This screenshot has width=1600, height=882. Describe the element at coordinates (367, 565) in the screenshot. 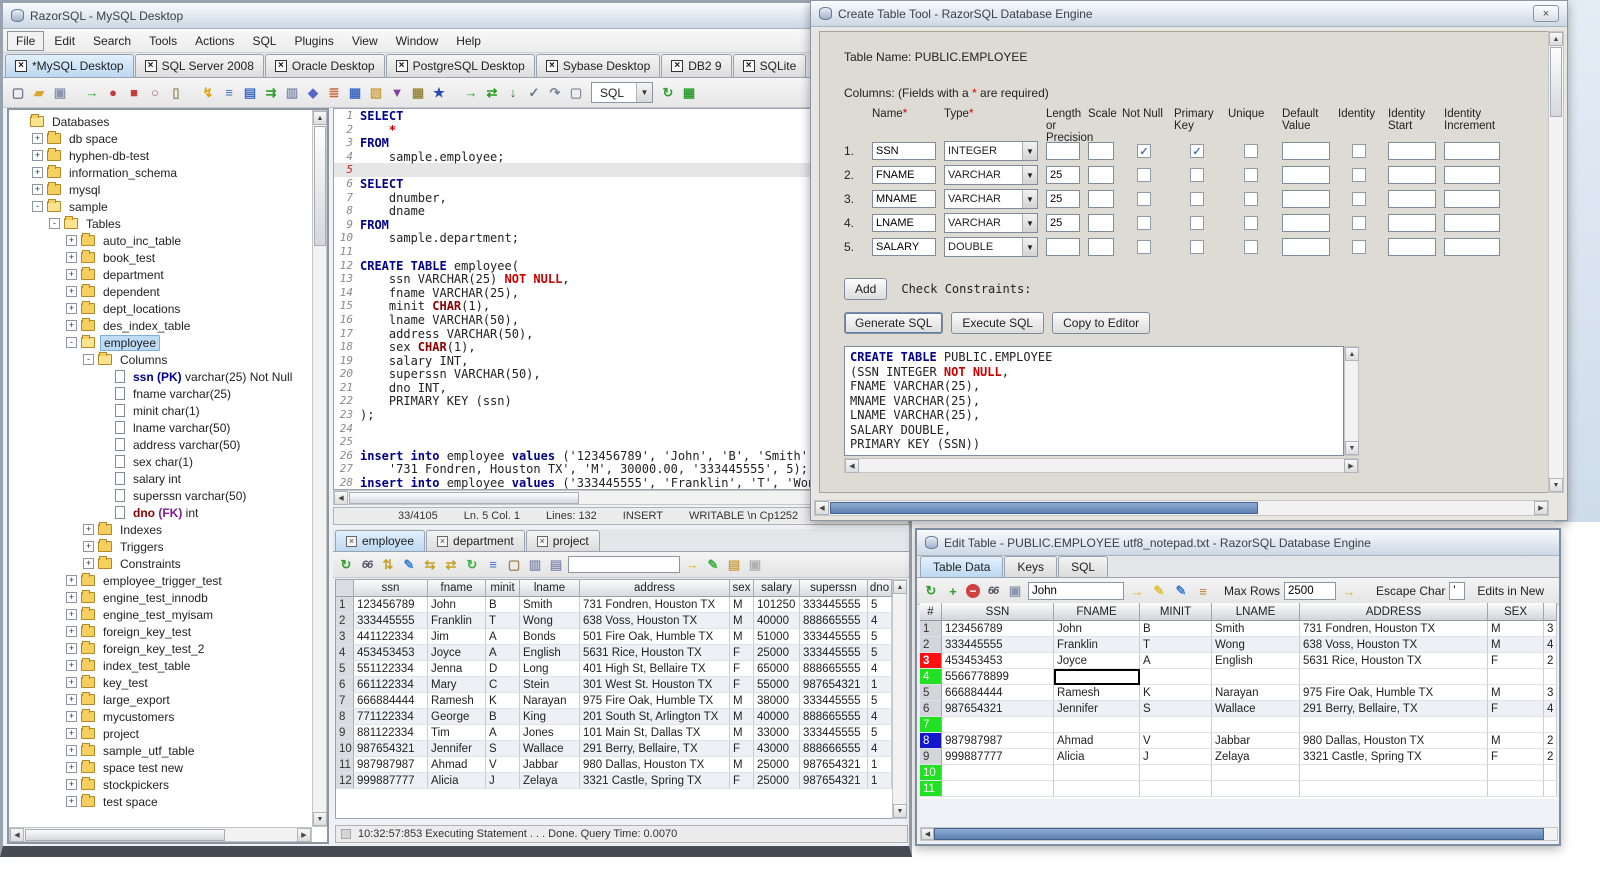

I see `binoculars-icon: 66` at that location.